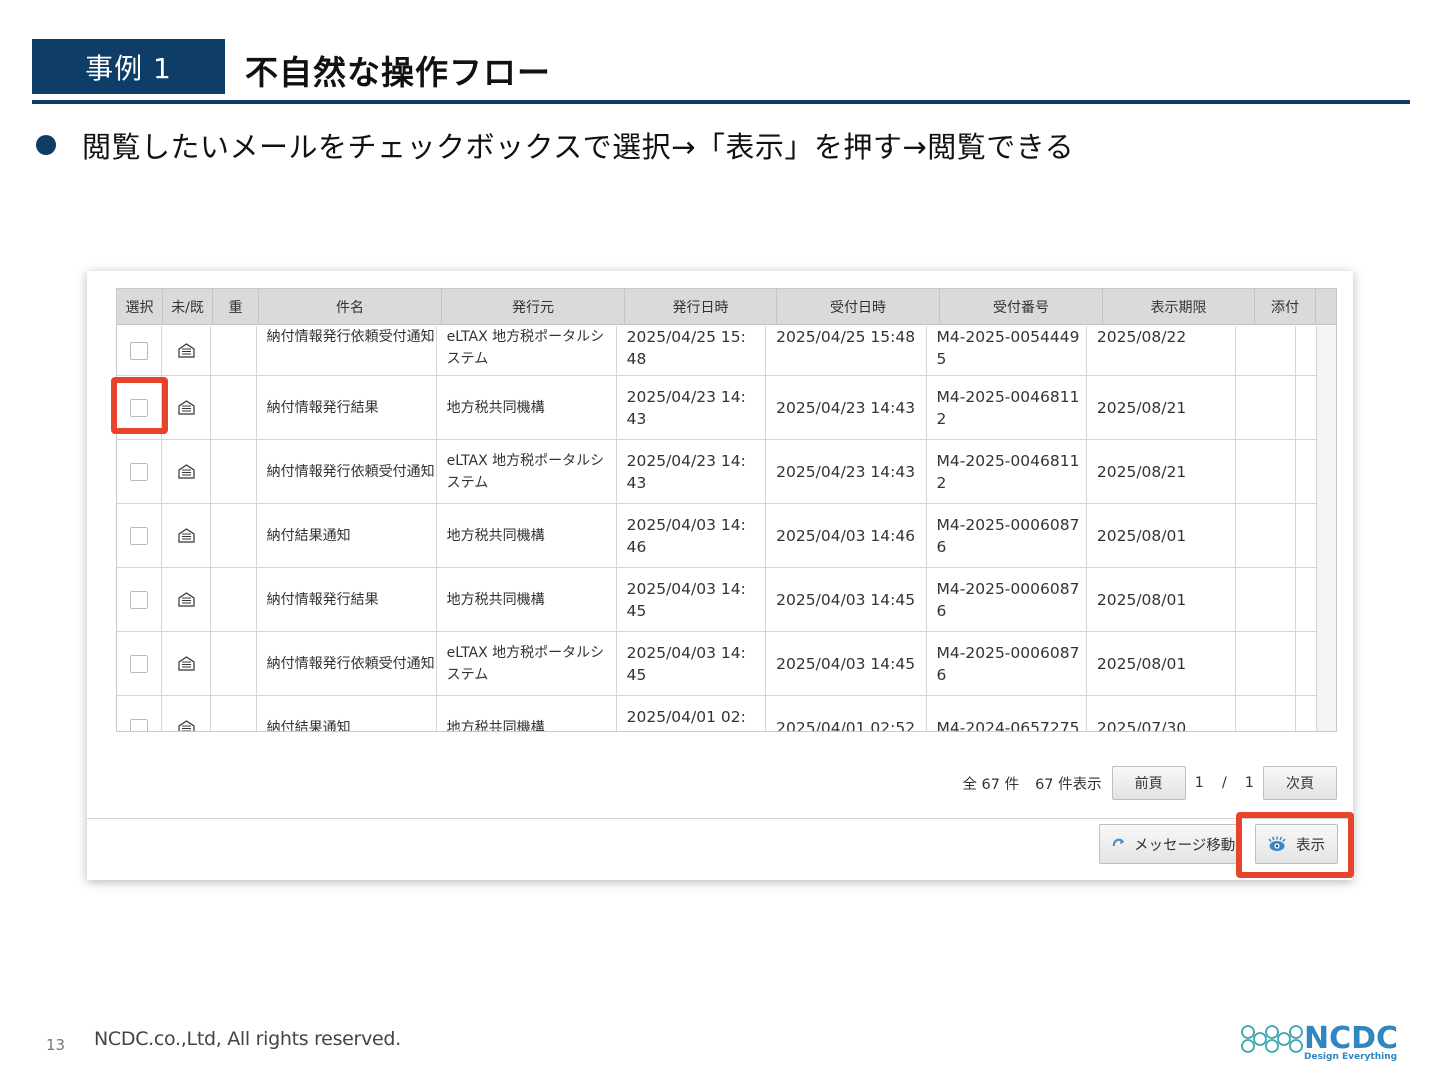 The image size is (1440, 1080). I want to click on header-issued-at: 発行日時, so click(701, 307).